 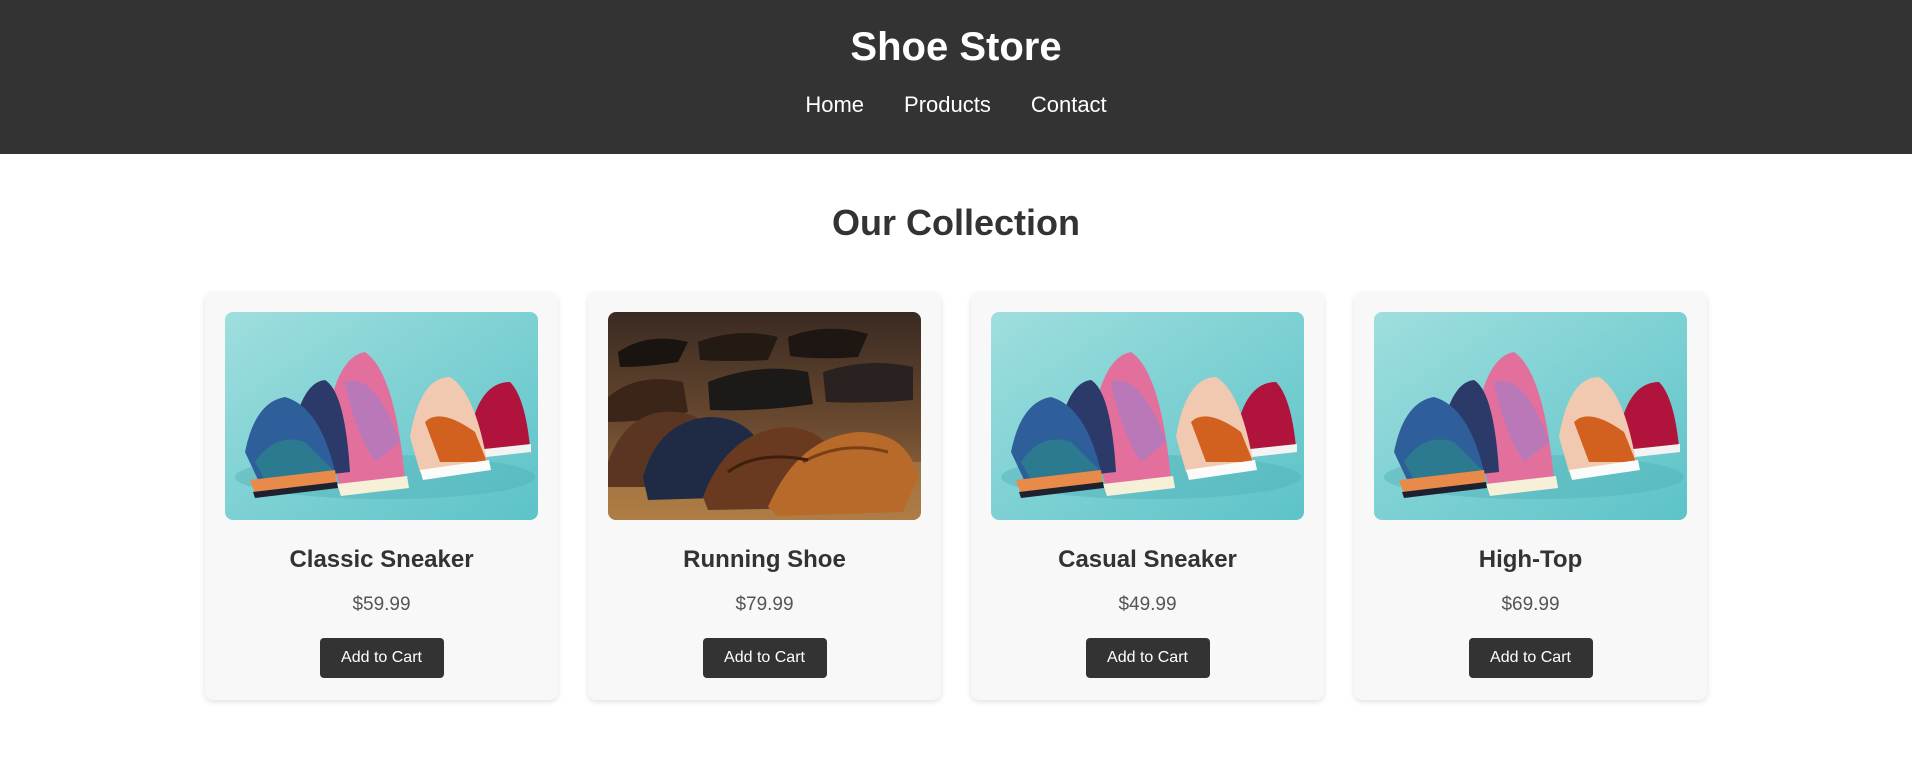 What do you see at coordinates (956, 47) in the screenshot?
I see `site-title: Shoe Store` at bounding box center [956, 47].